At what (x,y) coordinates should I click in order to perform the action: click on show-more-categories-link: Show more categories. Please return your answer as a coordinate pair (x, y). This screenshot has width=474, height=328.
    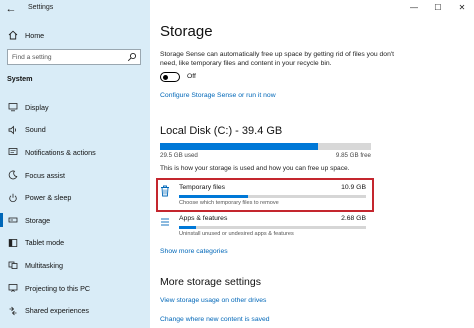
    Looking at the image, I should click on (194, 251).